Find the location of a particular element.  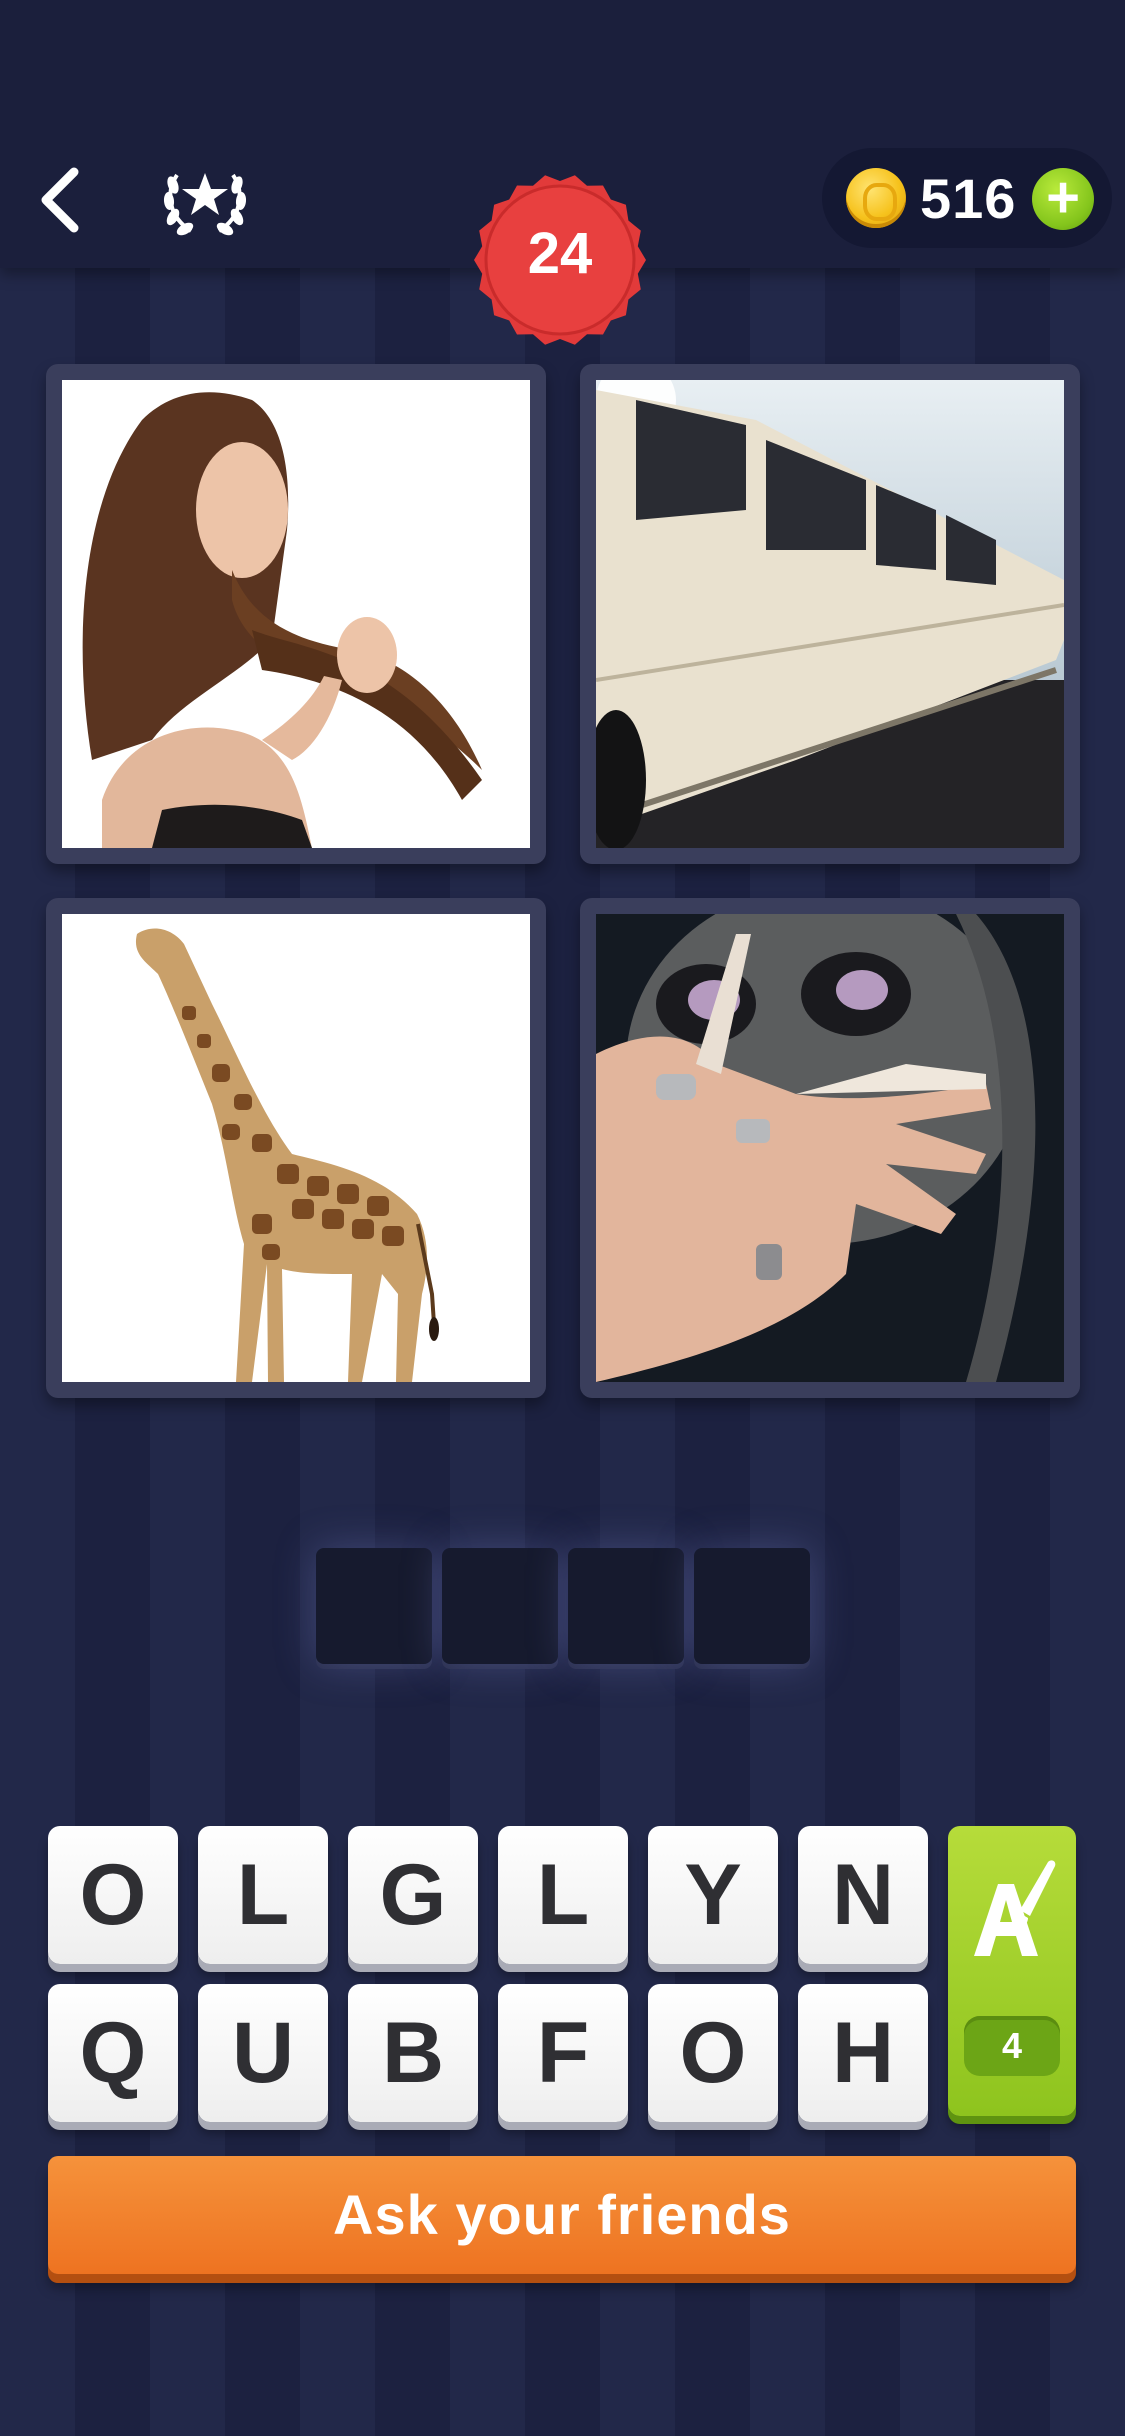

back-button is located at coordinates (62, 200).